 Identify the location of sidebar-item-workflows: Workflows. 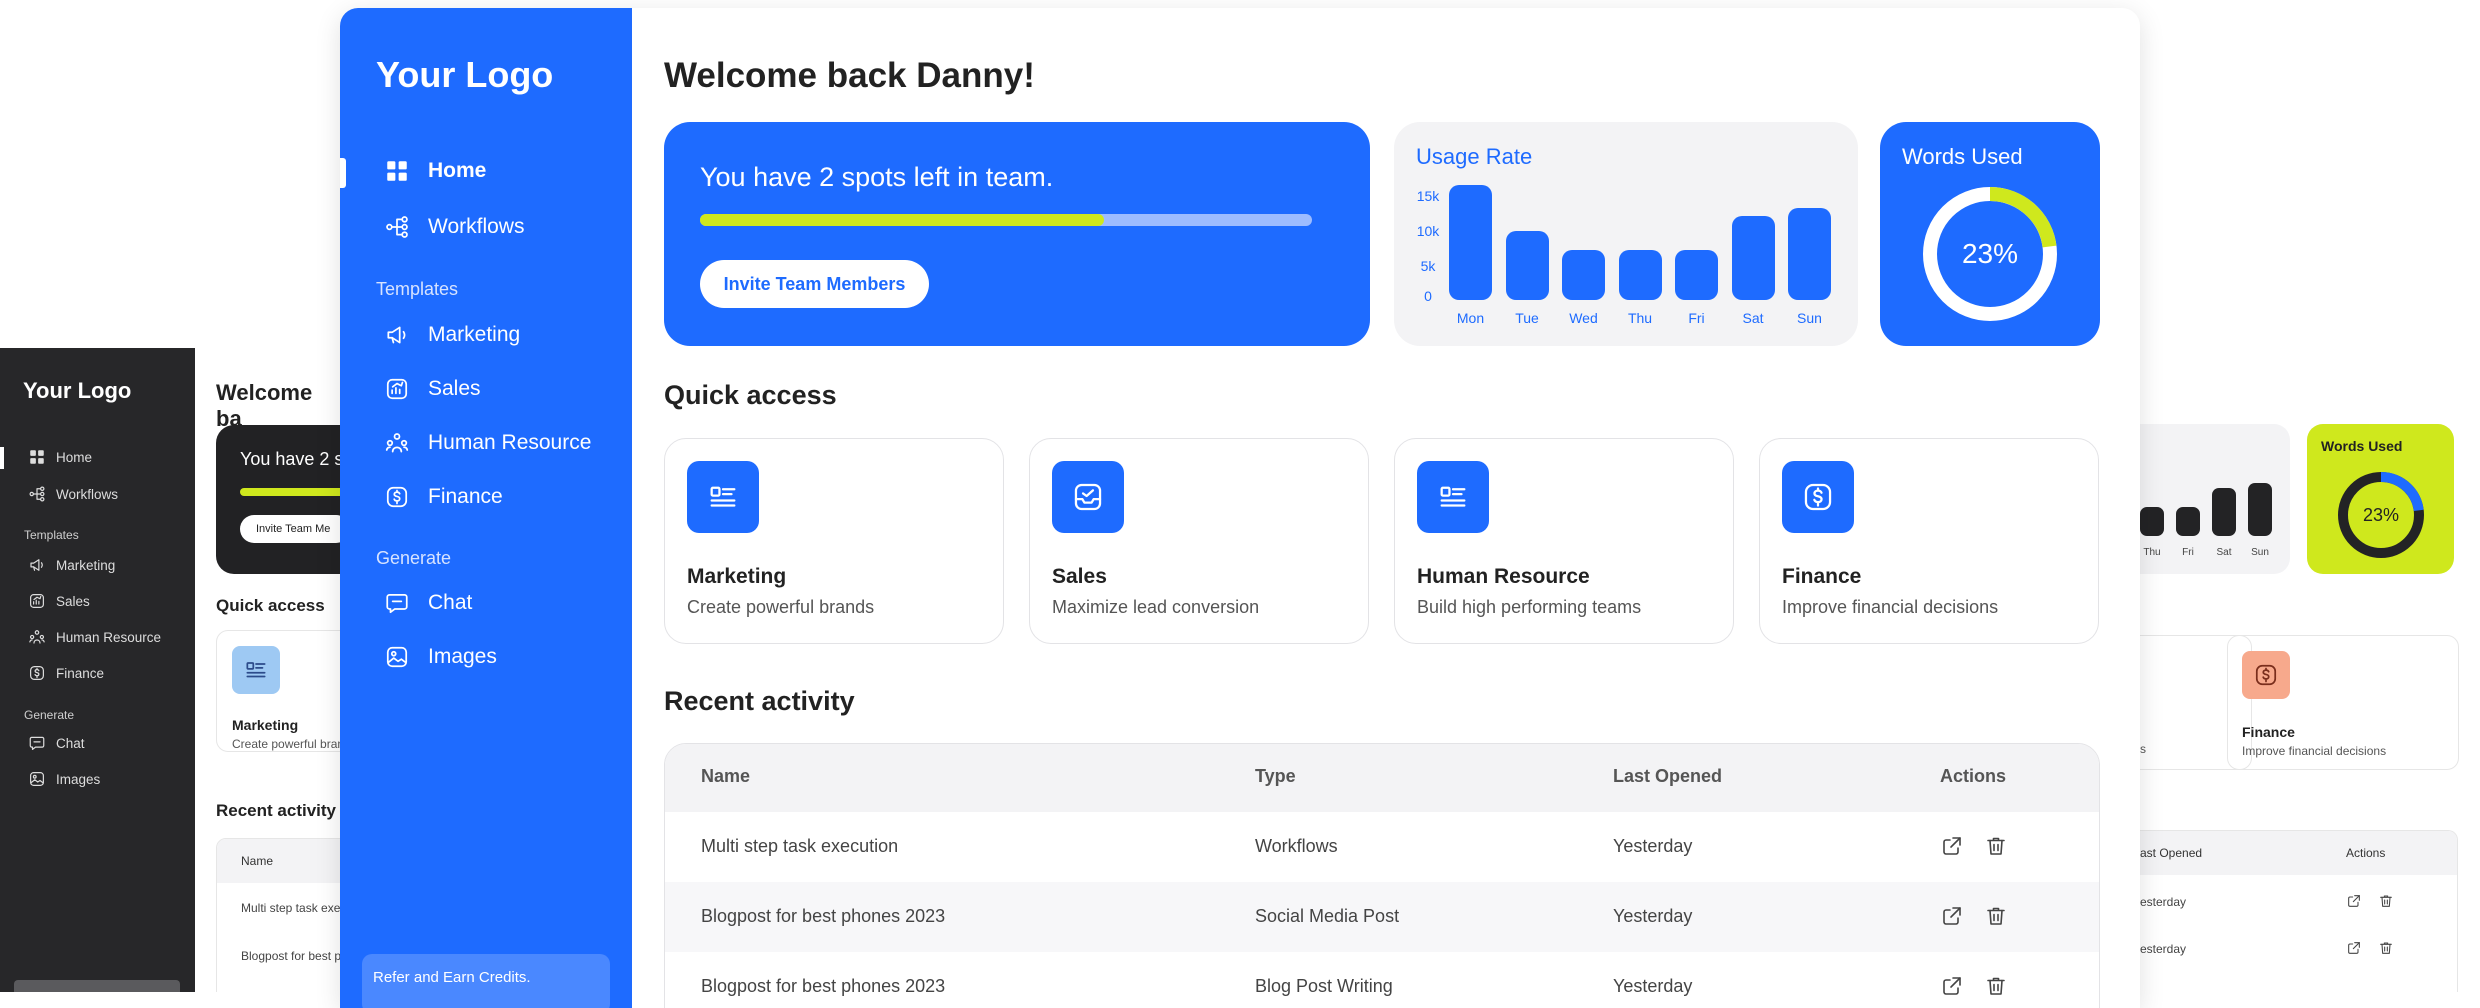
(454, 227).